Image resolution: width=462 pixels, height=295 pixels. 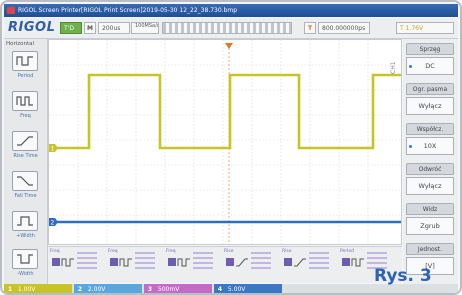 What do you see at coordinates (414, 28) in the screenshot?
I see `trigger-level-value: 1.76V` at bounding box center [414, 28].